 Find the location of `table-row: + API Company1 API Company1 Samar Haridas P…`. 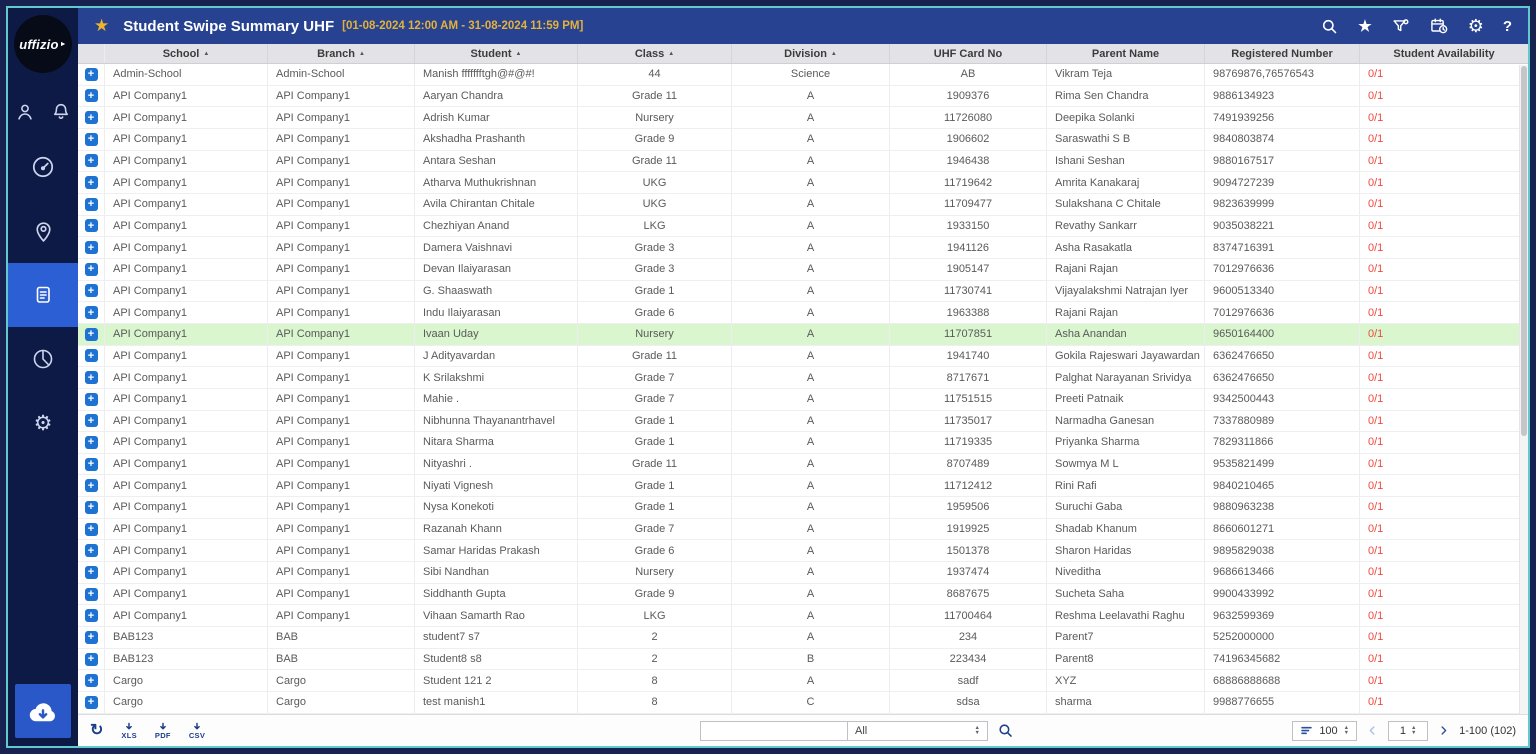

table-row: + API Company1 API Company1 Samar Haridas P… is located at coordinates (798, 551).